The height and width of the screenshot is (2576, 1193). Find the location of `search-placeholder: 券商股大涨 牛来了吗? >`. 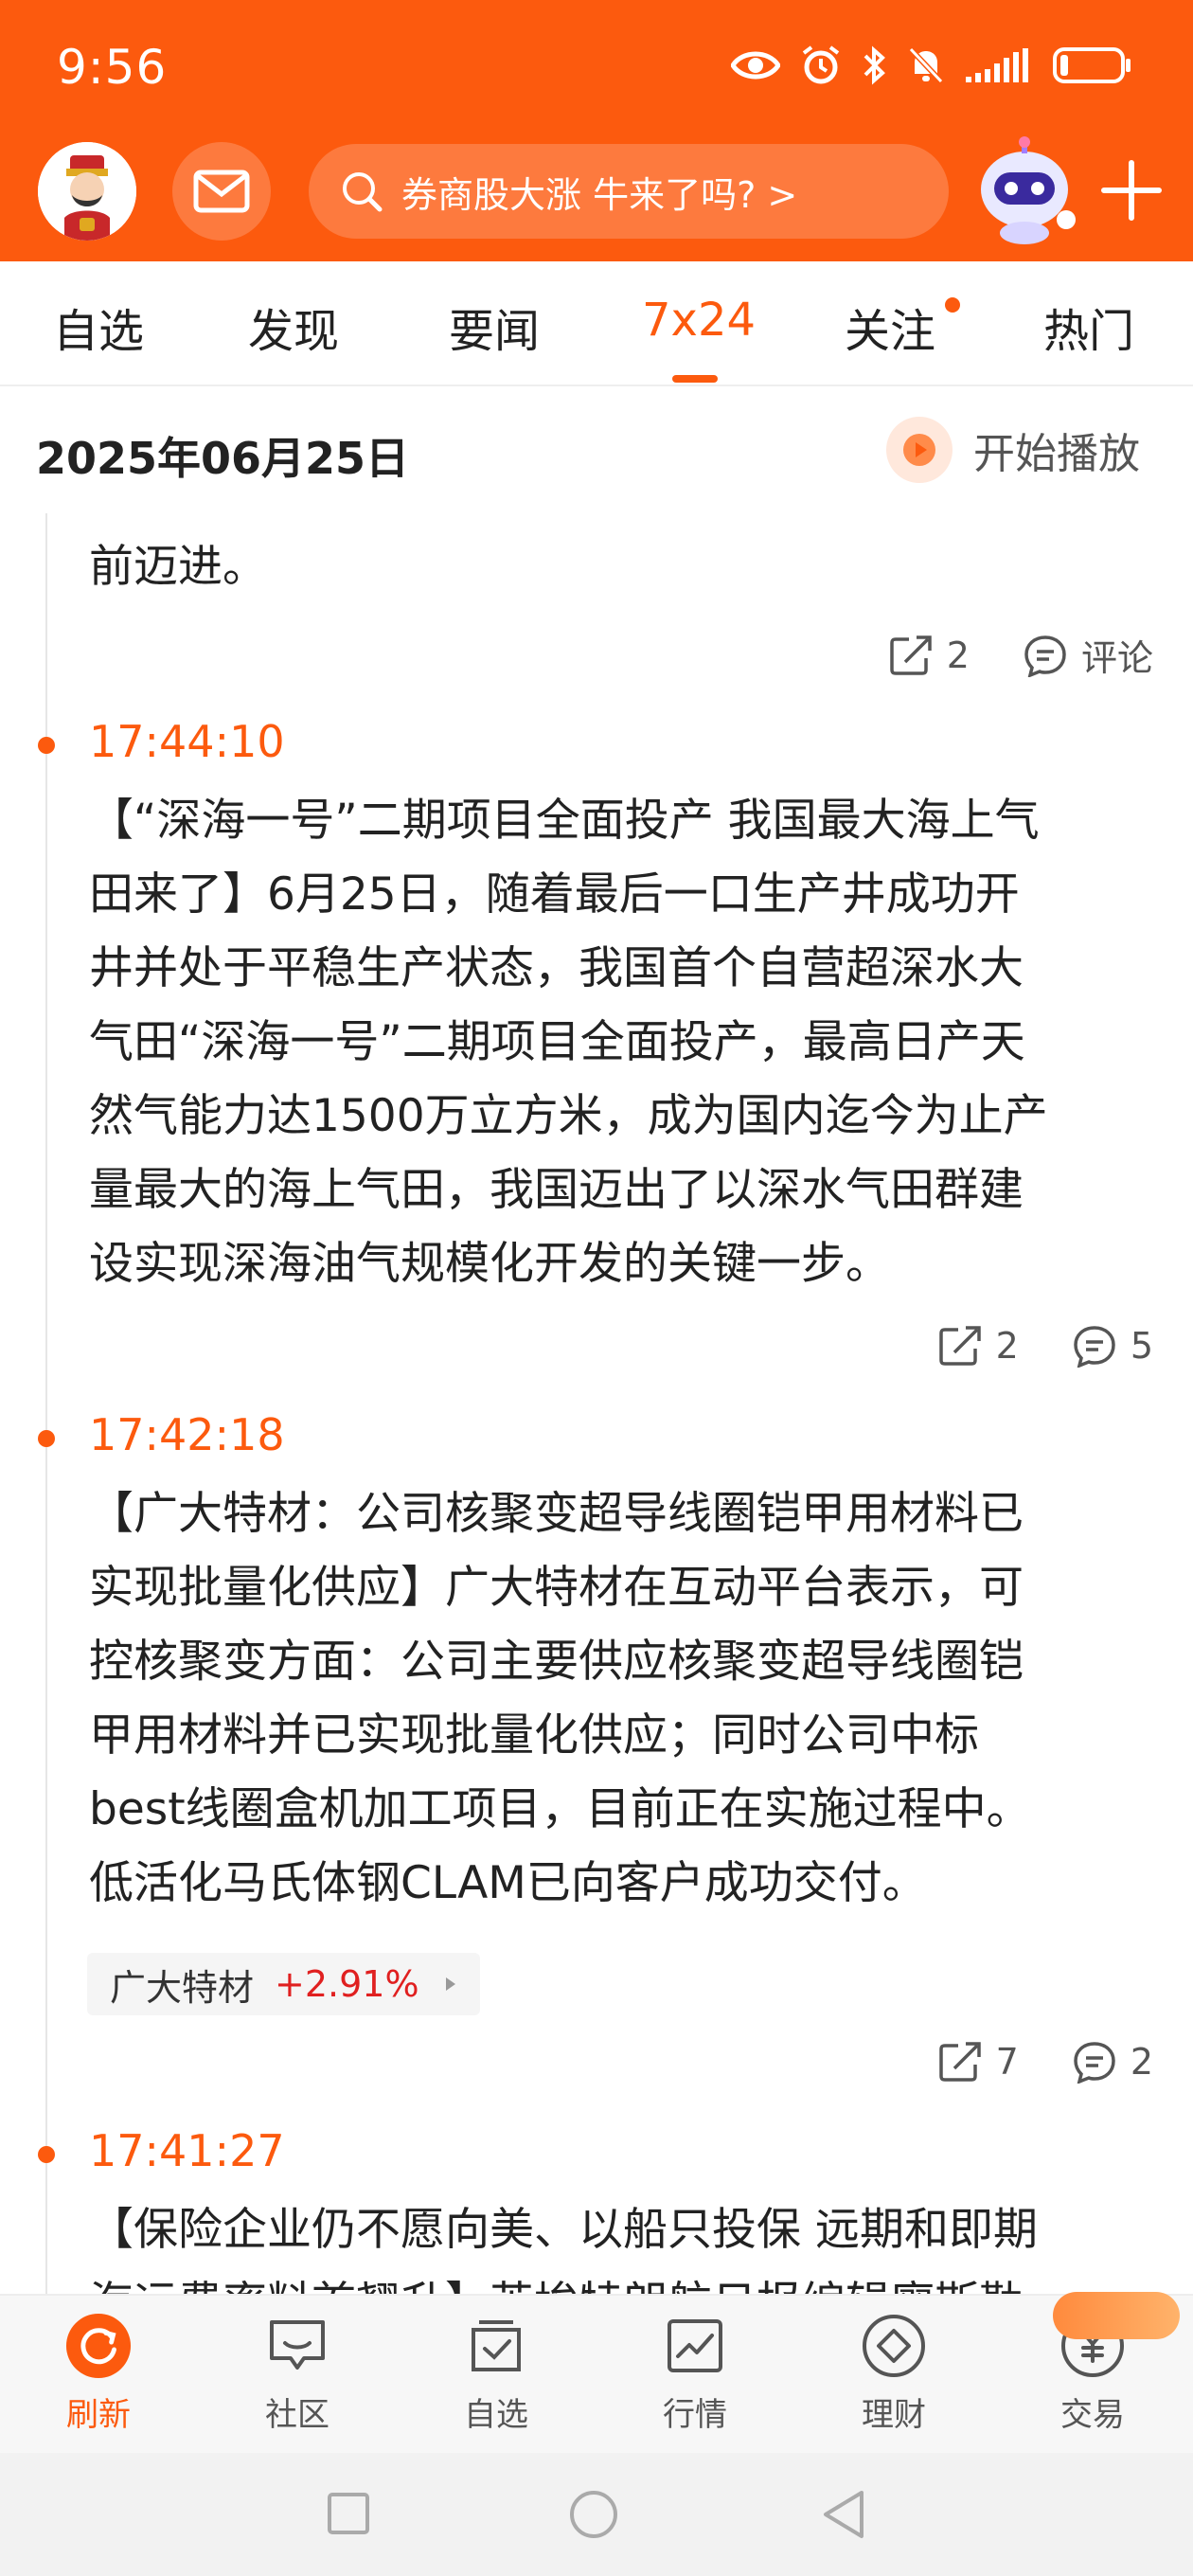

search-placeholder: 券商股大涨 牛来了吗? > is located at coordinates (599, 194).